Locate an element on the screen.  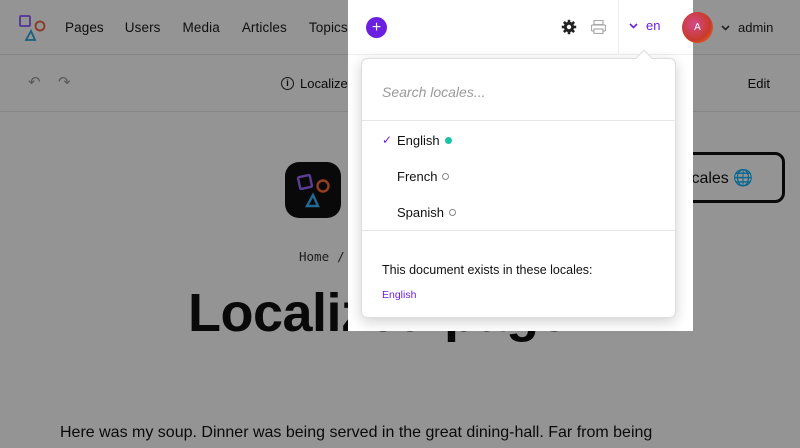
locale-switcher: en is located at coordinates (644, 25).